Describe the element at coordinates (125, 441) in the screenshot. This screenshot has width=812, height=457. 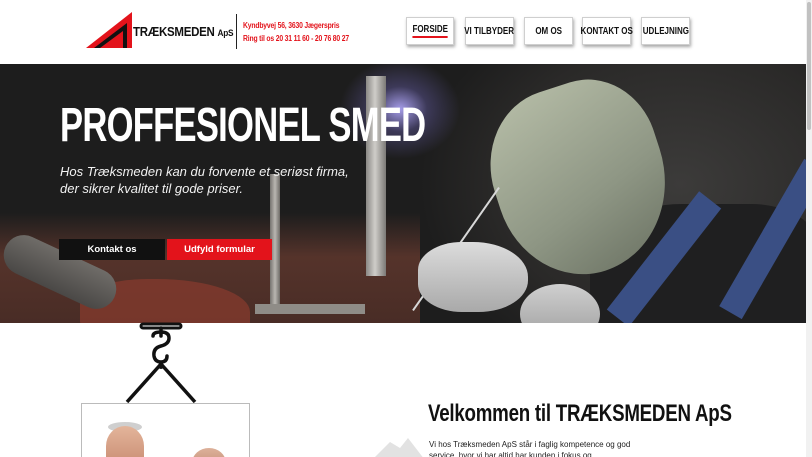
I see `person-photo` at that location.